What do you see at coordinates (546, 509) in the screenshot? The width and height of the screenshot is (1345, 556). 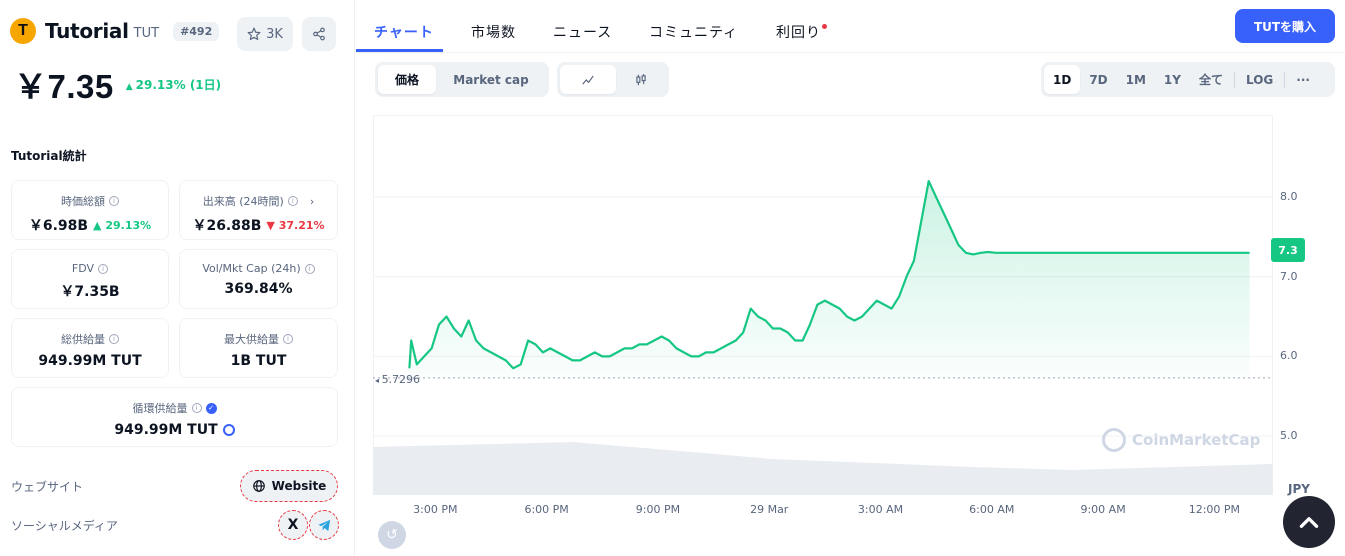 I see `x-tick-label: 6:00 PM` at bounding box center [546, 509].